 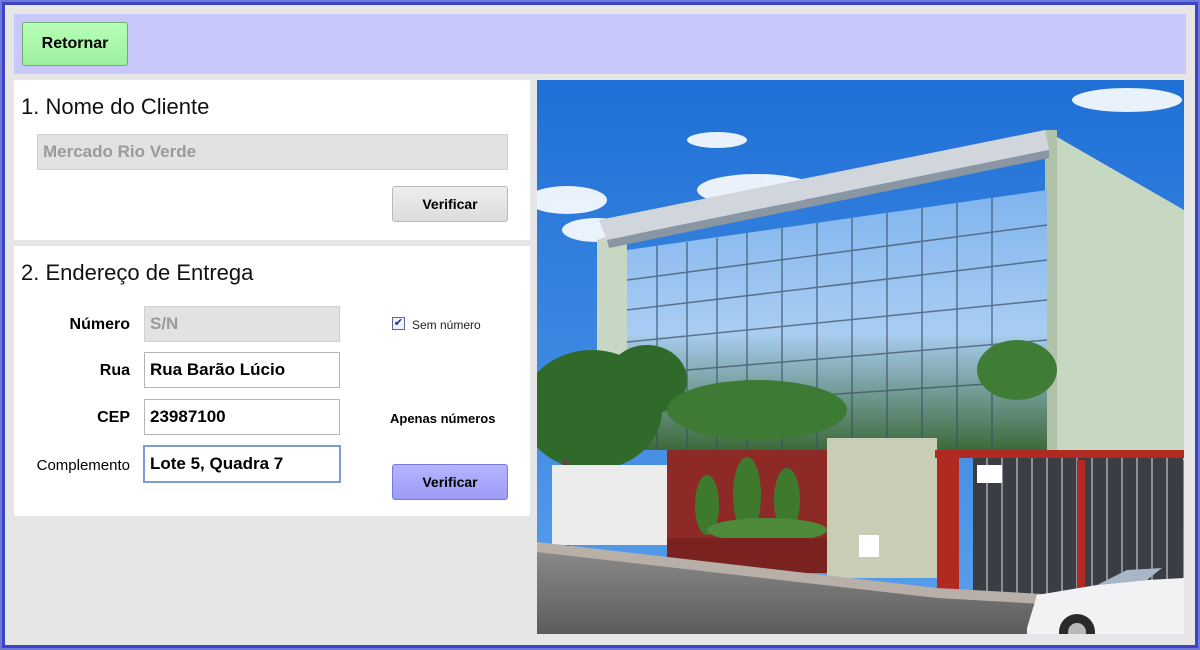 What do you see at coordinates (242, 324) in the screenshot?
I see `numero-input` at bounding box center [242, 324].